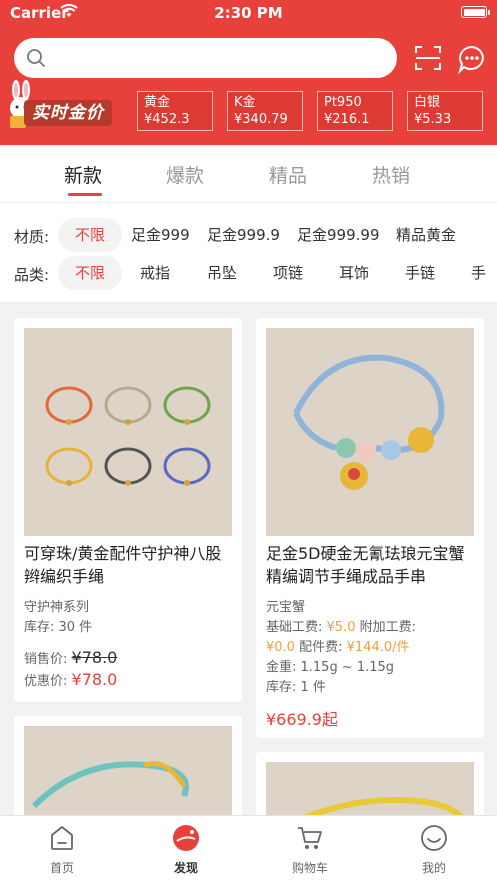 The image size is (497, 883). I want to click on product-stock: 库存: 1 件, so click(296, 687).